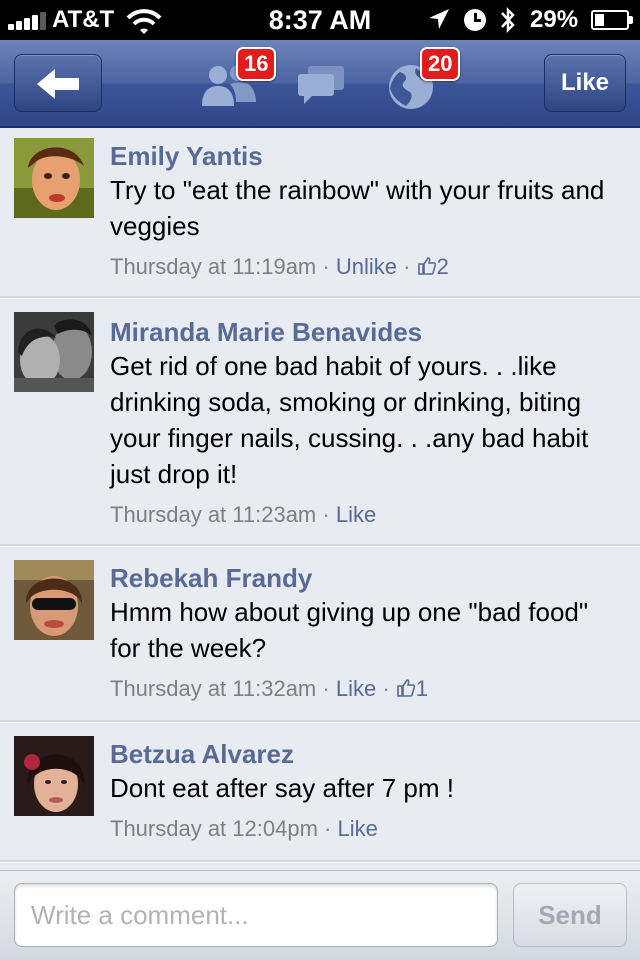 Image resolution: width=640 pixels, height=960 pixels. I want to click on compose-bar: Send, so click(320, 915).